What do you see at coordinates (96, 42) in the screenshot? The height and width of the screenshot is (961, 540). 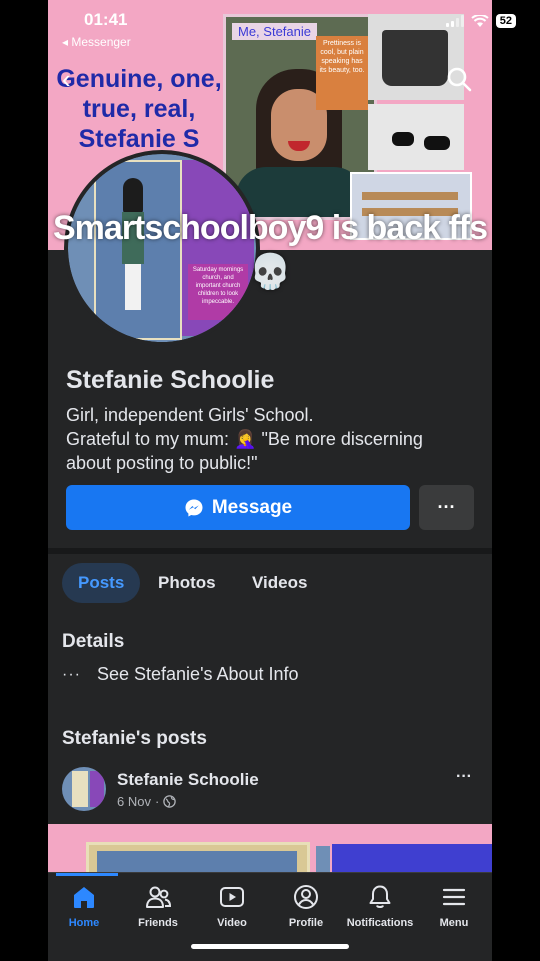 I see `back-to-messenger: ◂ Messenger` at bounding box center [96, 42].